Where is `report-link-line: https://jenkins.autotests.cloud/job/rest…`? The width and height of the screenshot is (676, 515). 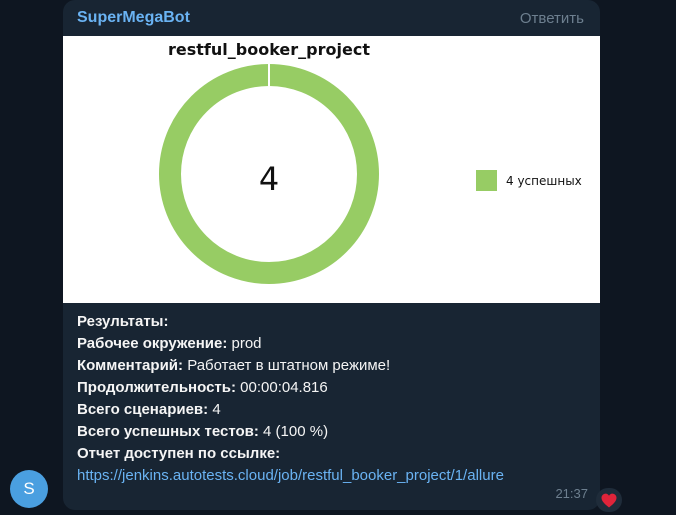
report-link-line: https://jenkins.autotests.cloud/job/rest… is located at coordinates (334, 476).